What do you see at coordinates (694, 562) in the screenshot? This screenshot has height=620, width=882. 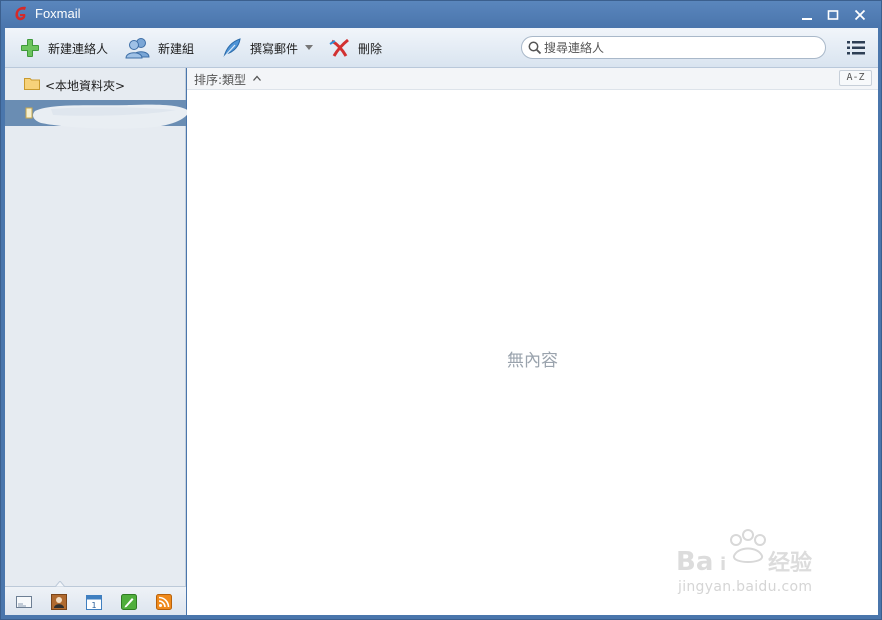 I see `svg-text: Ba` at bounding box center [694, 562].